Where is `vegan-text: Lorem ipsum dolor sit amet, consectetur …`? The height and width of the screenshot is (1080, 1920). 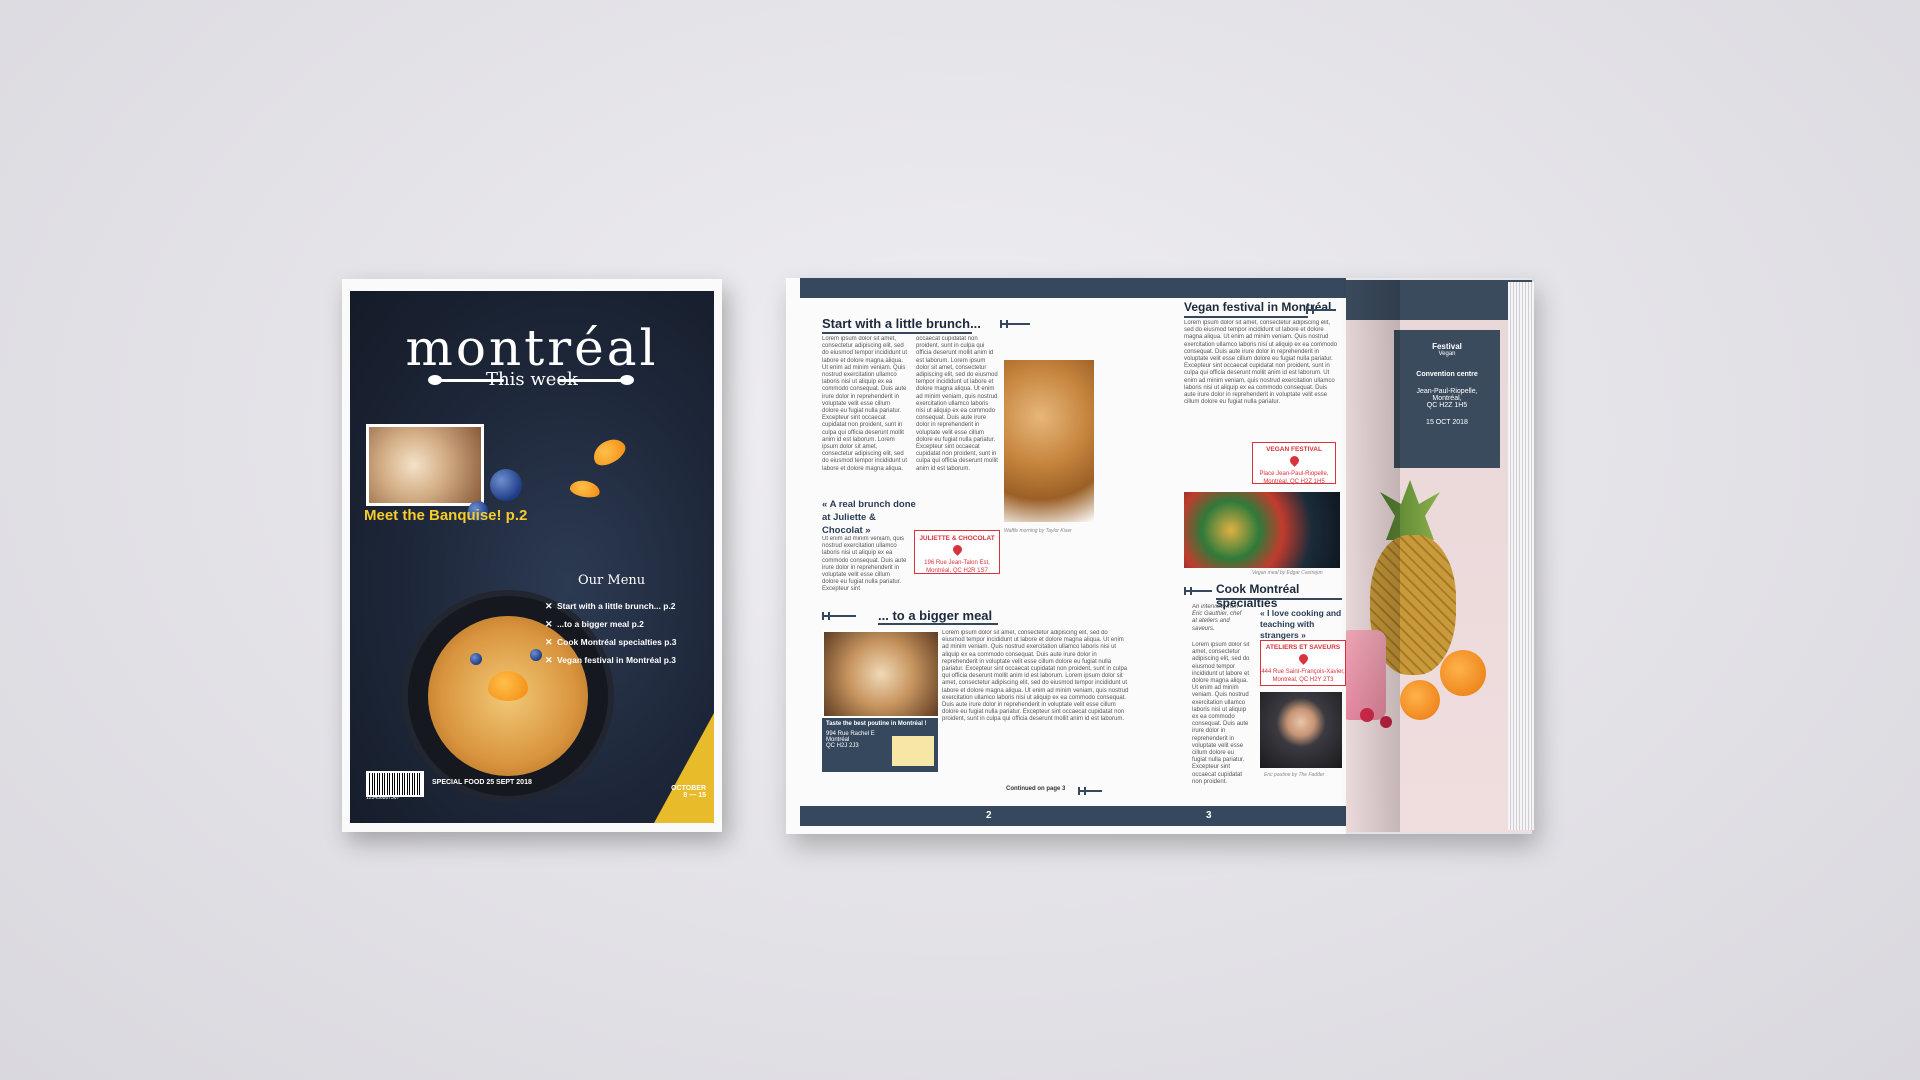
vegan-text: Lorem ipsum dolor sit amet, consectetur … is located at coordinates (1261, 363).